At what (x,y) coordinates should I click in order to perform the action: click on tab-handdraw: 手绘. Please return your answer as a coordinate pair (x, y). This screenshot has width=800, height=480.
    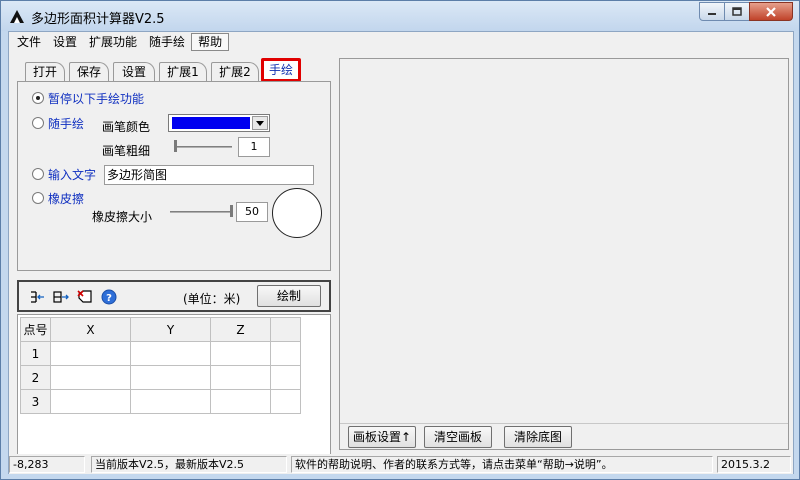
    Looking at the image, I should click on (281, 70).